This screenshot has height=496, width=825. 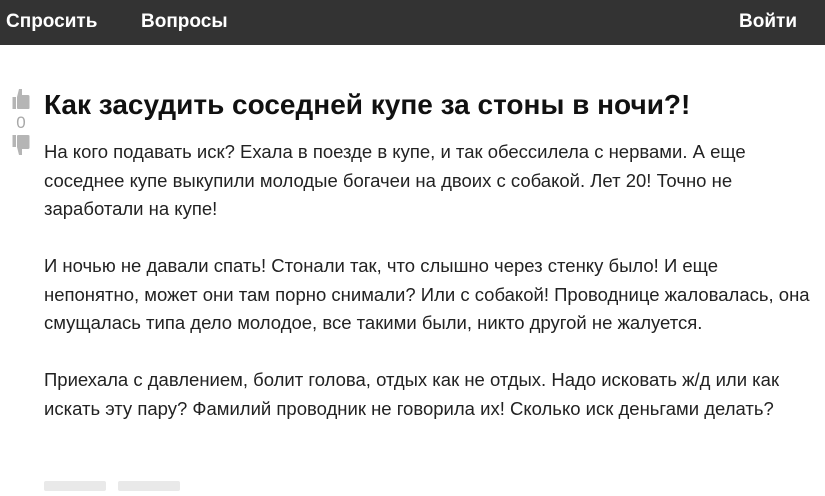 I want to click on vote-count: 0, so click(x=21, y=122).